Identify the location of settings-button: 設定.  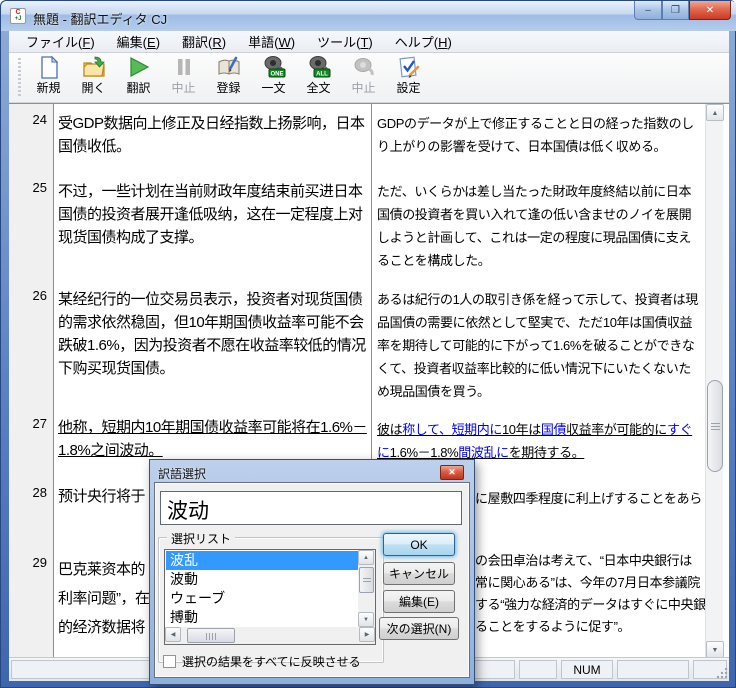
(408, 78).